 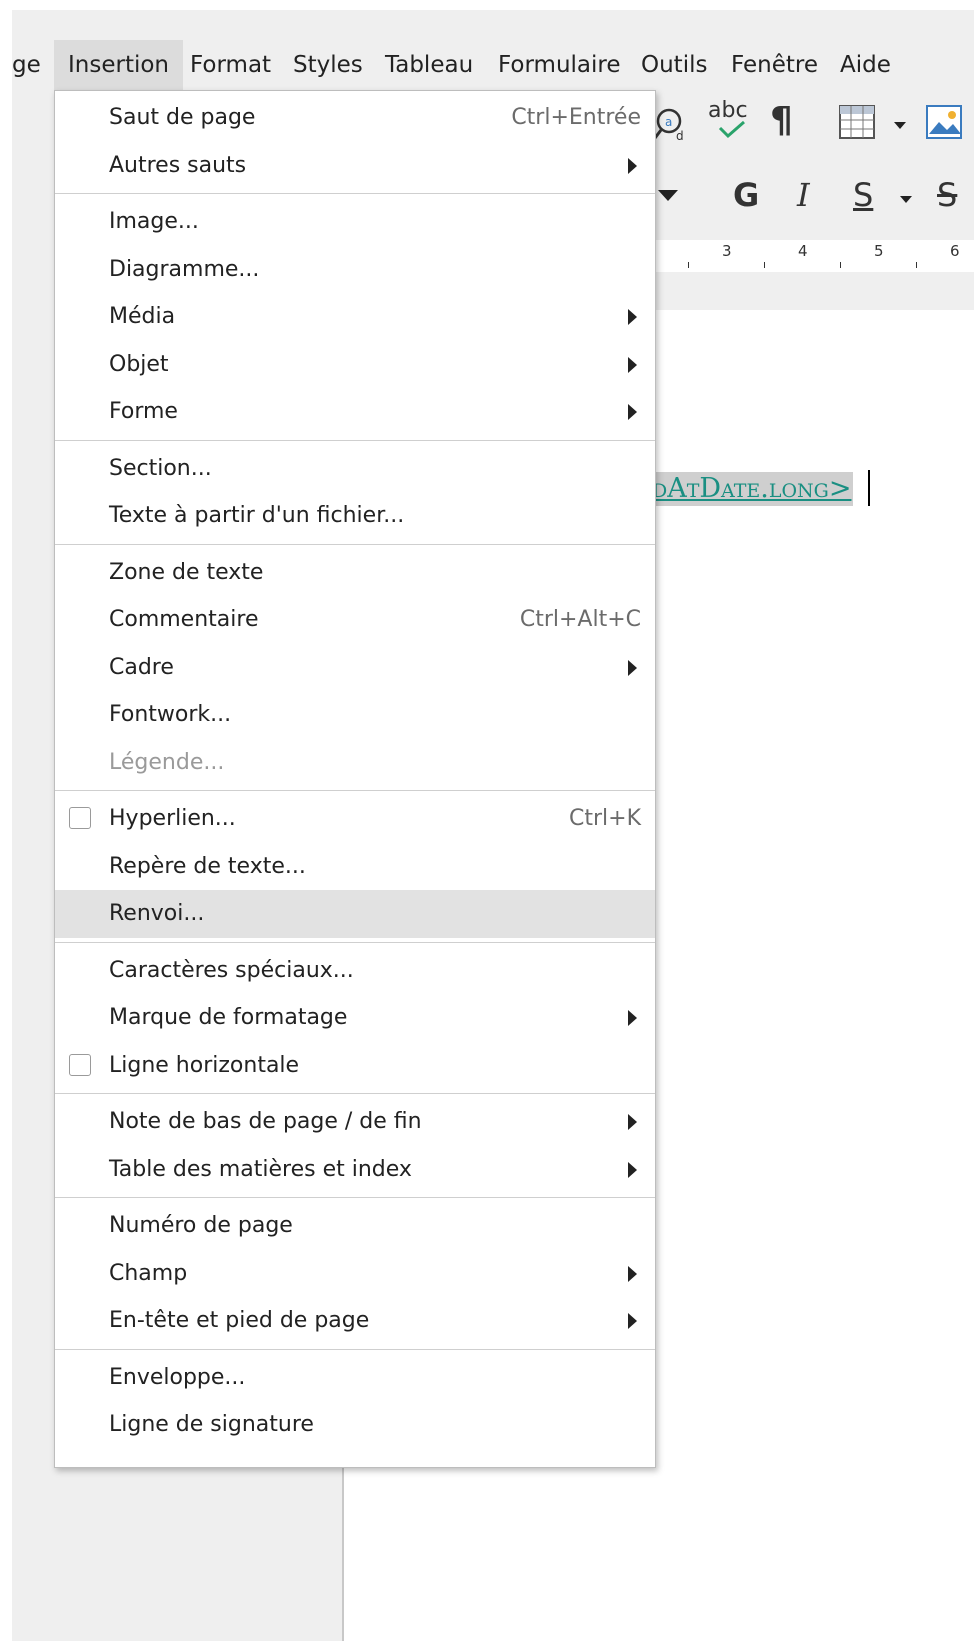 What do you see at coordinates (139, 364) in the screenshot?
I see `menu-item-label: Objet` at bounding box center [139, 364].